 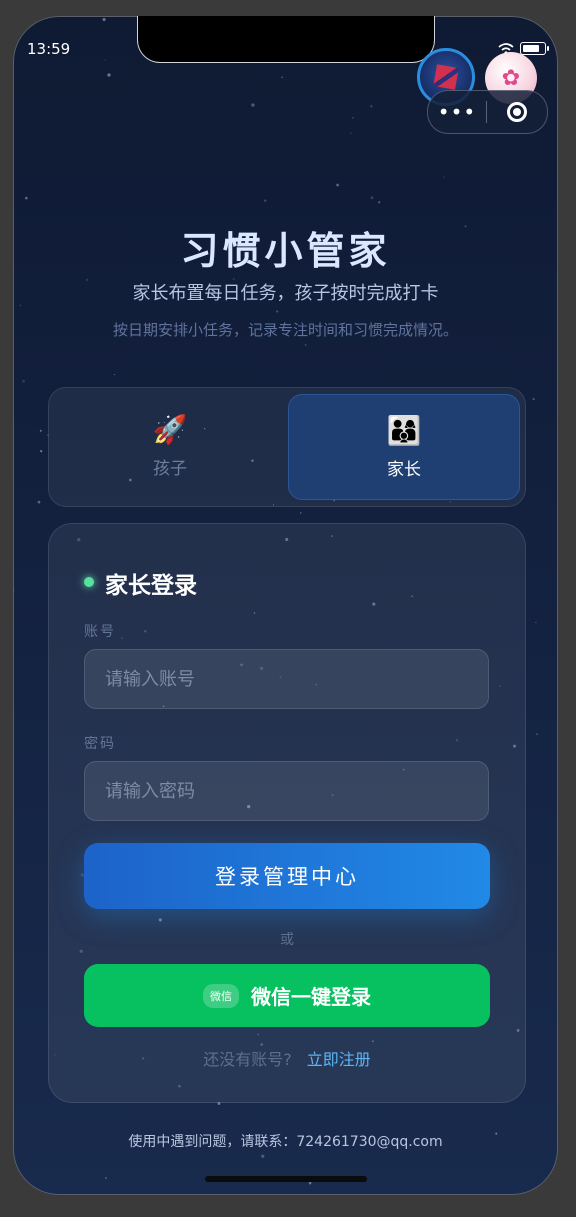 What do you see at coordinates (89, 582) in the screenshot?
I see `status-dot` at bounding box center [89, 582].